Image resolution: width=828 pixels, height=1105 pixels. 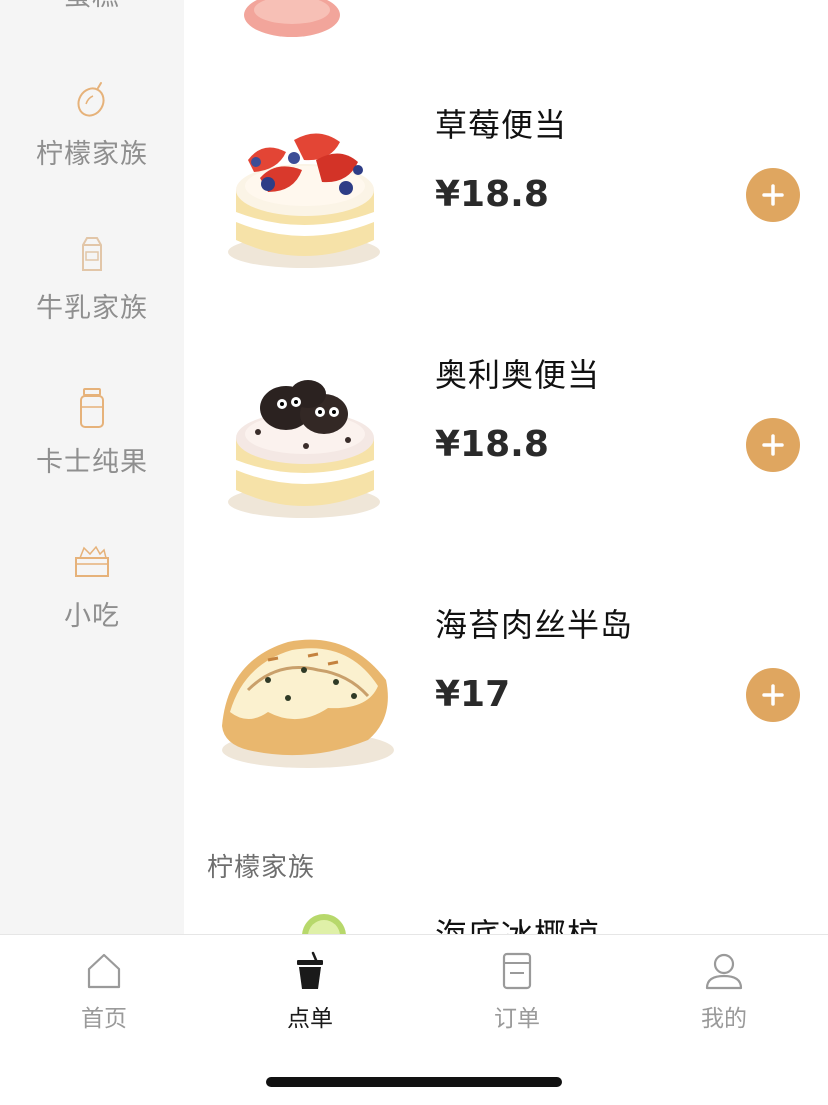 What do you see at coordinates (104, 1019) in the screenshot?
I see `tab-label: 首页` at bounding box center [104, 1019].